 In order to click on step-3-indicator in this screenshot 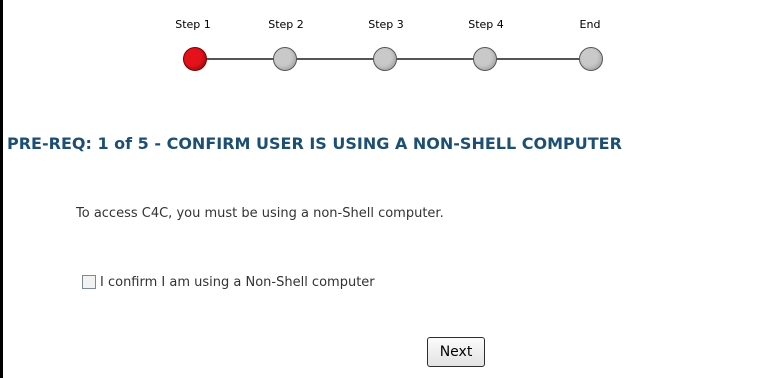, I will do `click(385, 59)`.